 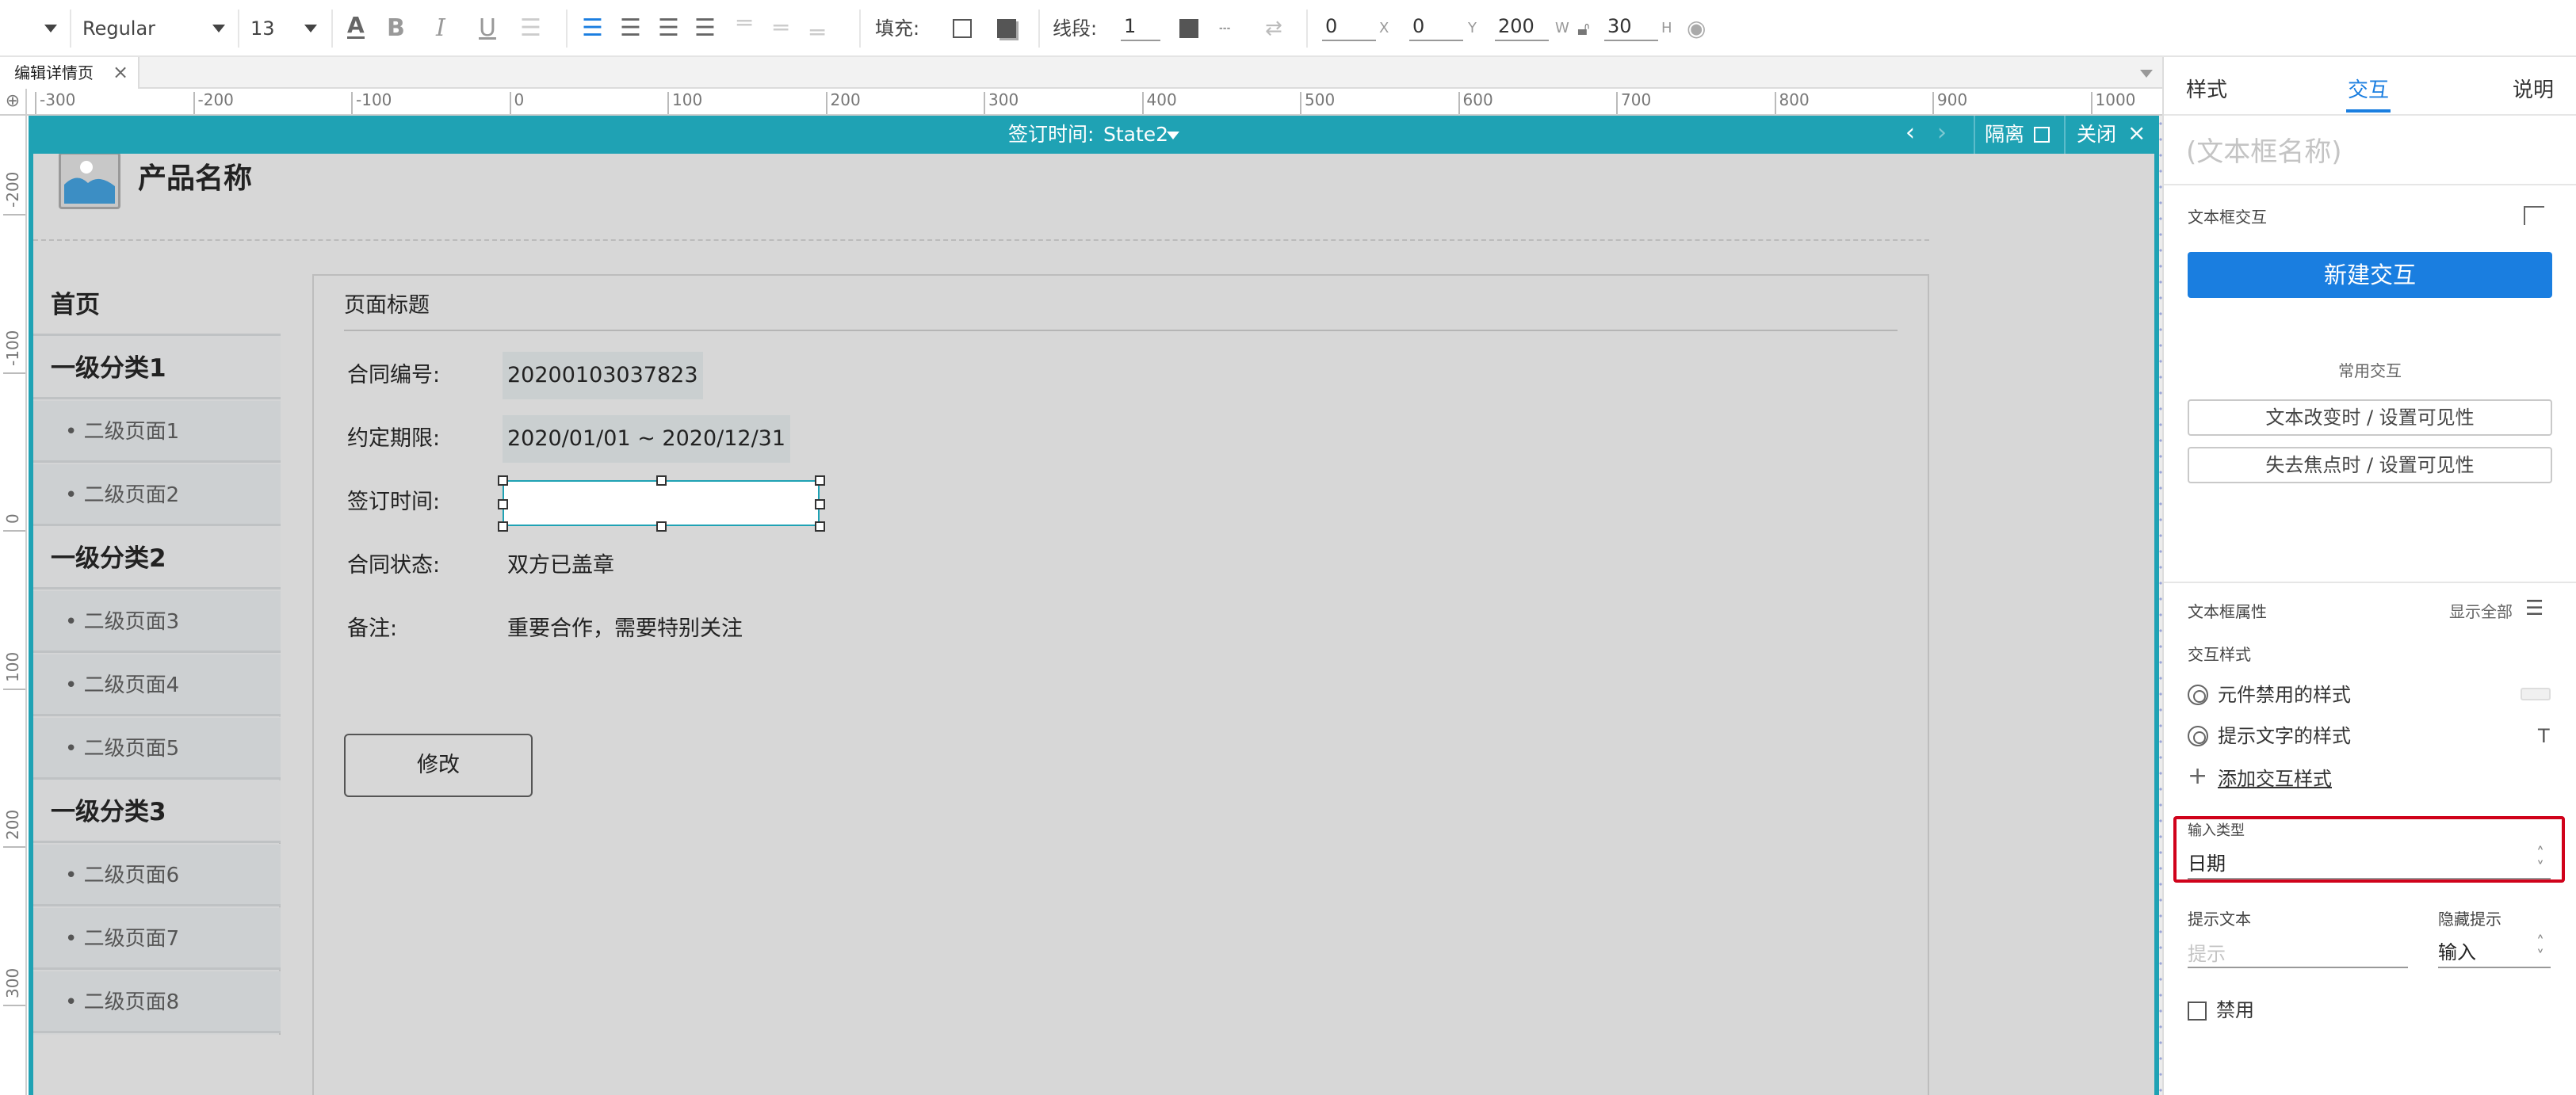 What do you see at coordinates (661, 503) in the screenshot?
I see `sign-time-input` at bounding box center [661, 503].